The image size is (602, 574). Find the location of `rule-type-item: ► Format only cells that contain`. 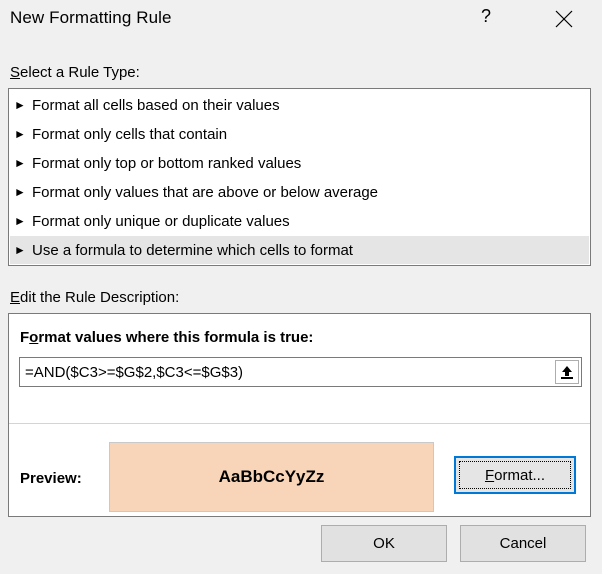

rule-type-item: ► Format only cells that contain is located at coordinates (299, 134).